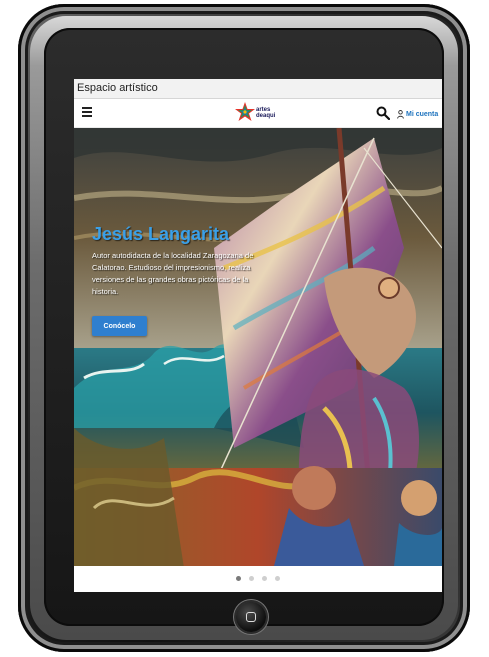 The image size is (489, 657). I want to click on logo-text-line2: deaqui, so click(266, 116).